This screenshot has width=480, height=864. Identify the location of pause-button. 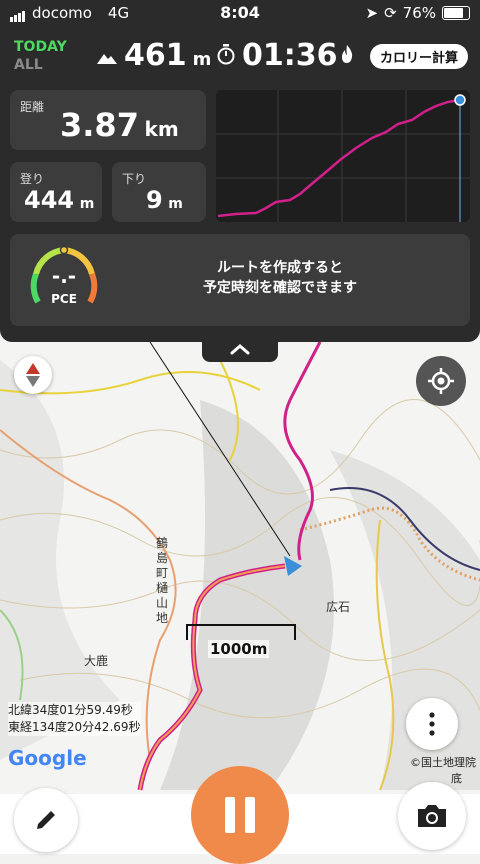
(240, 815).